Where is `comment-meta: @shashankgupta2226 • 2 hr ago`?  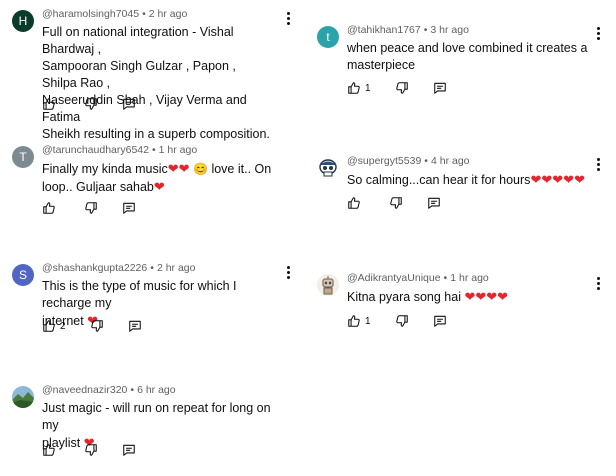
comment-meta: @shashankgupta2226 • 2 hr ago is located at coordinates (118, 268).